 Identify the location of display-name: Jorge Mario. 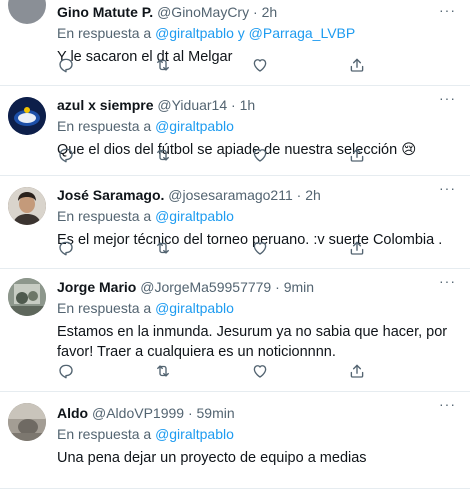
(96, 287).